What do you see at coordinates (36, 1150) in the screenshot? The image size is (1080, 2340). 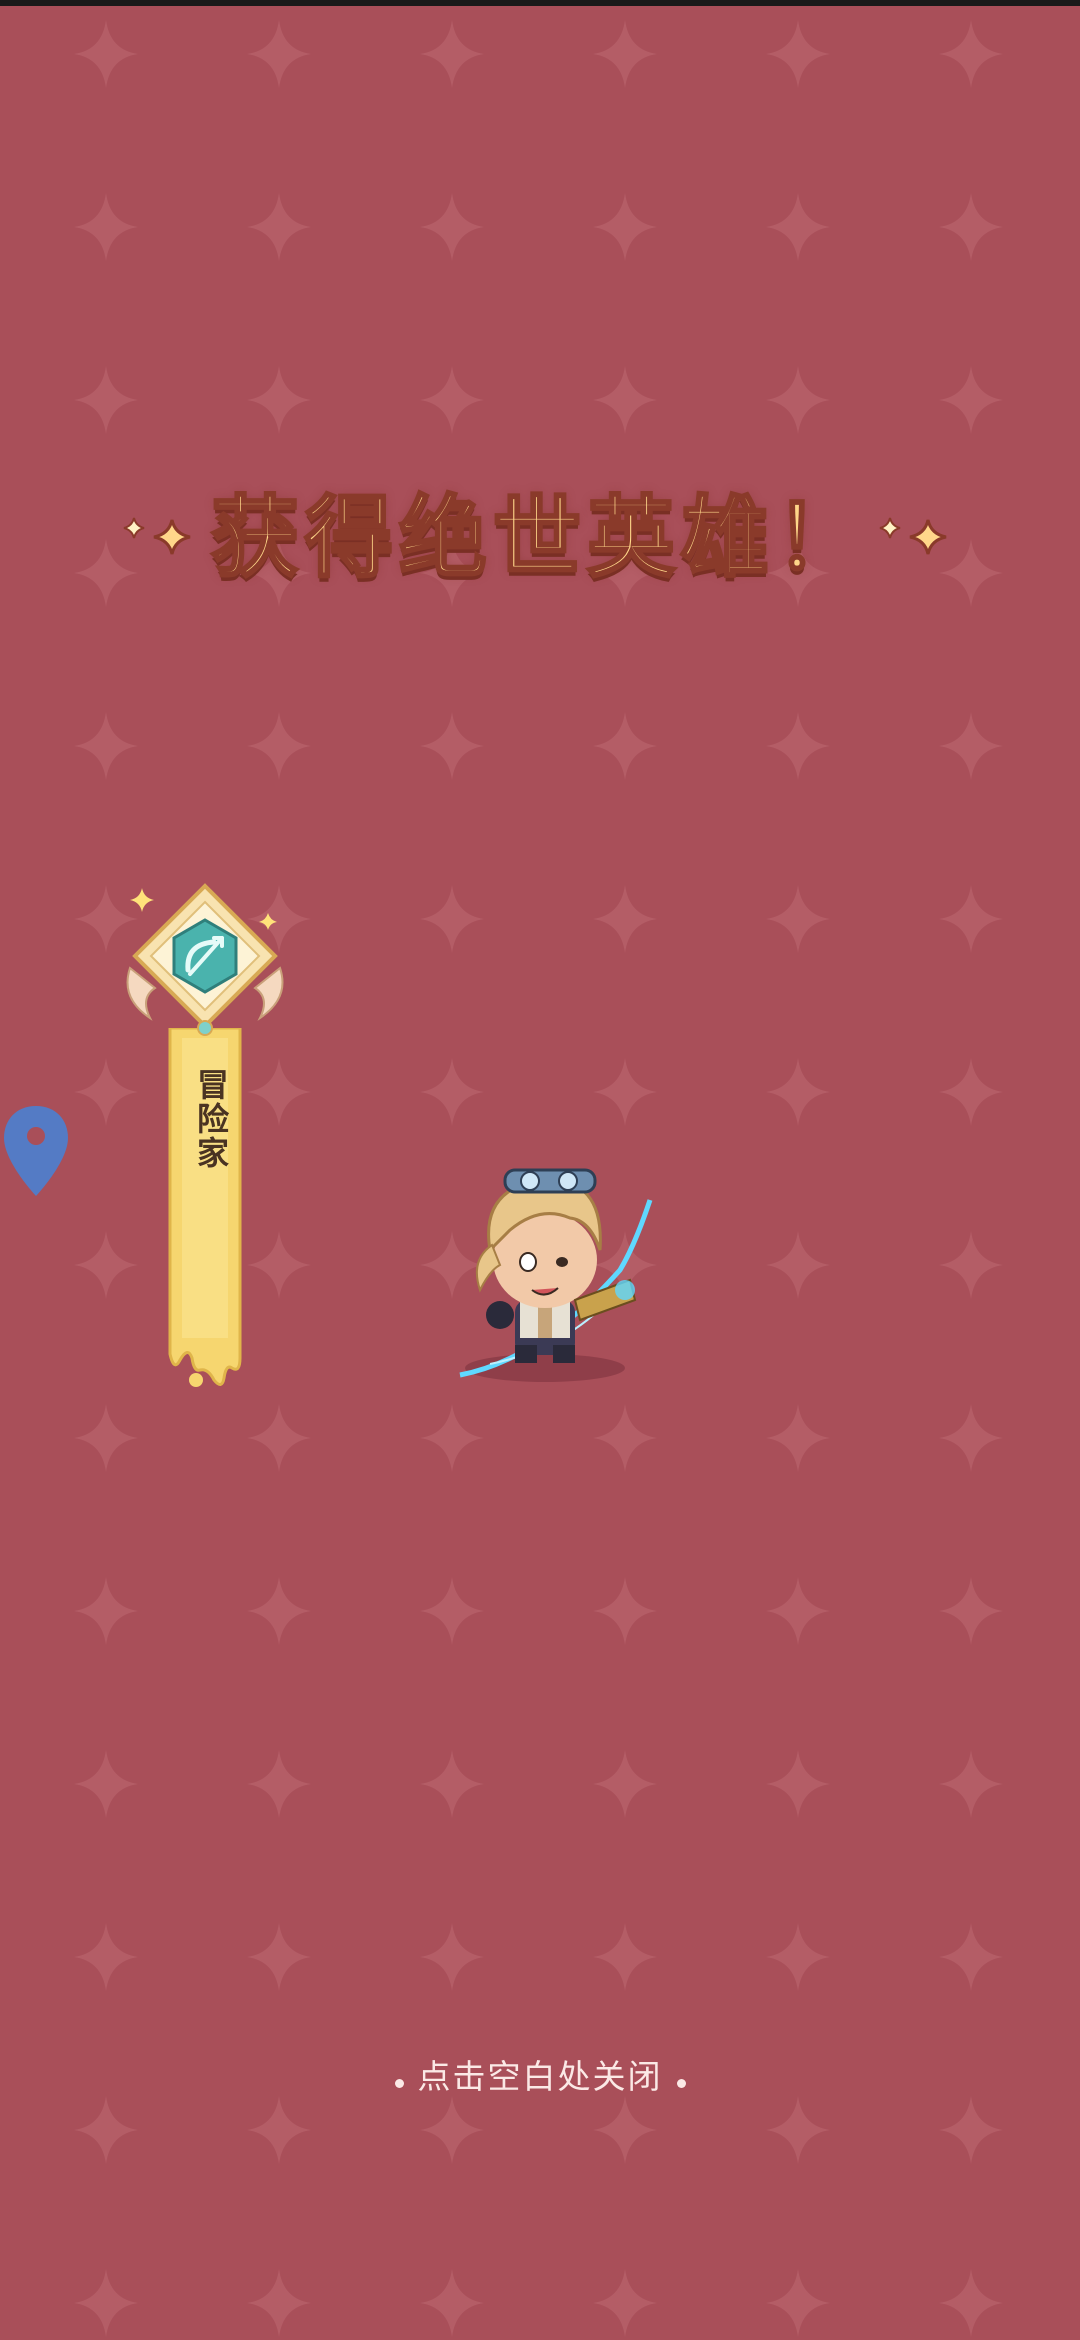 I see `location-pin-icon` at bounding box center [36, 1150].